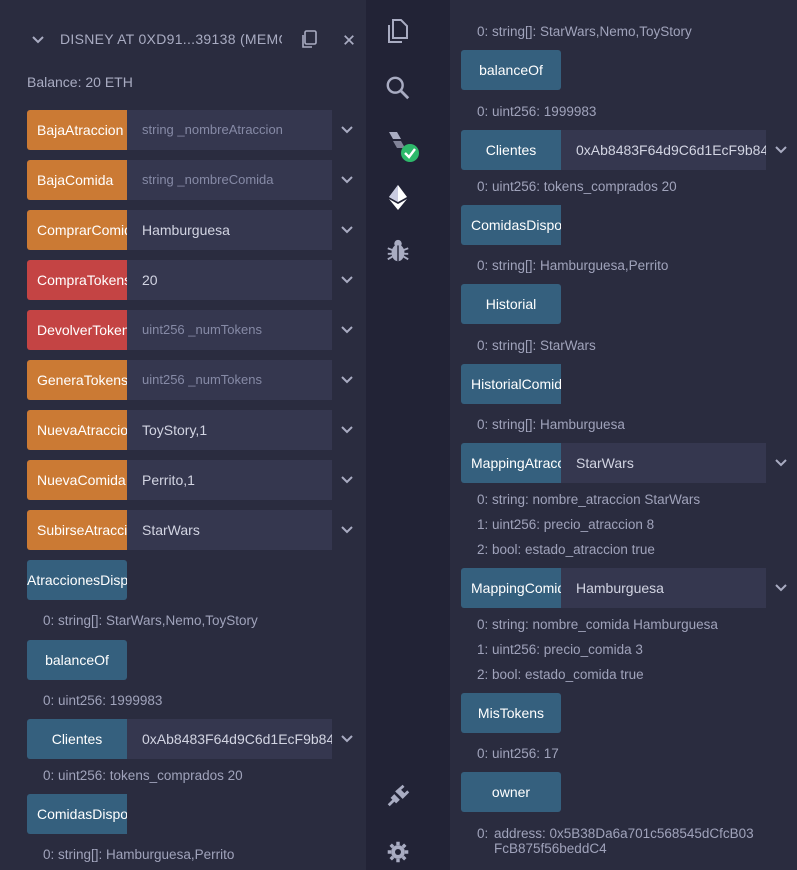 This screenshot has height=870, width=797. What do you see at coordinates (511, 713) in the screenshot?
I see `mis-tokens-button: MisTokens` at bounding box center [511, 713].